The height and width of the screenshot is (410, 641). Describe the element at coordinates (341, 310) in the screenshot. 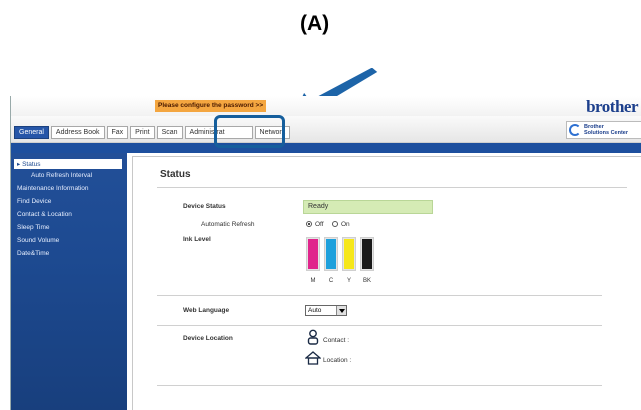

I see `chevron-down-icon` at that location.